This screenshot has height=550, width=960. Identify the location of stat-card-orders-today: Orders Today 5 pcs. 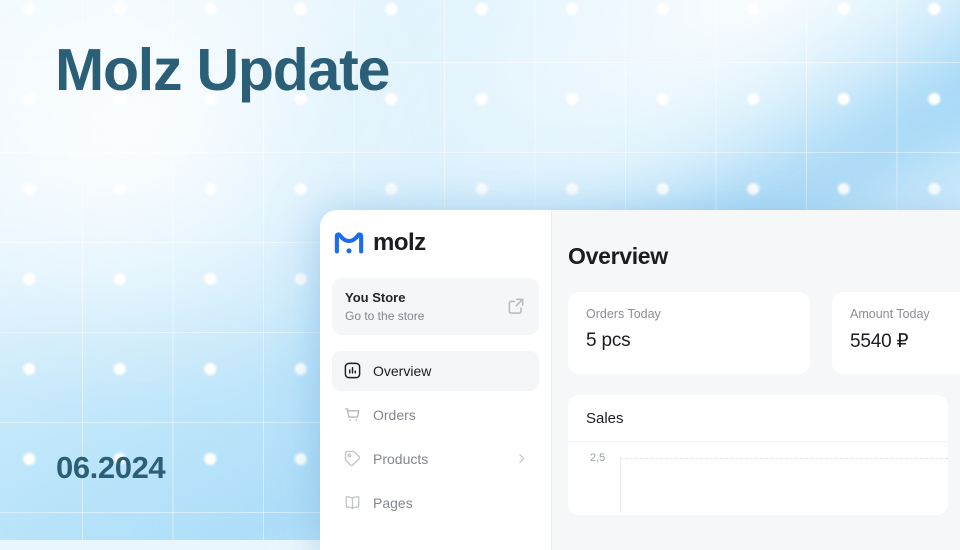
(689, 333).